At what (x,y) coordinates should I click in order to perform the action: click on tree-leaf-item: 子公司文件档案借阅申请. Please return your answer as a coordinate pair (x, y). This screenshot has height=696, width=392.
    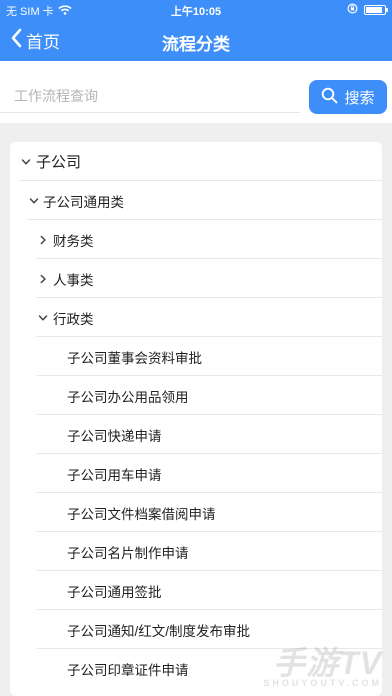
    Looking at the image, I should click on (196, 512).